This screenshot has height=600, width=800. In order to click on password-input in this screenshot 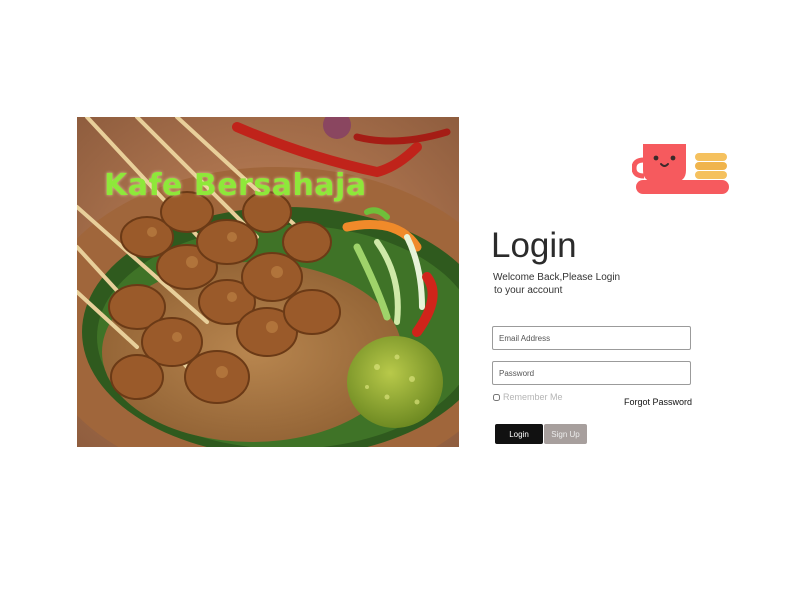, I will do `click(591, 373)`.